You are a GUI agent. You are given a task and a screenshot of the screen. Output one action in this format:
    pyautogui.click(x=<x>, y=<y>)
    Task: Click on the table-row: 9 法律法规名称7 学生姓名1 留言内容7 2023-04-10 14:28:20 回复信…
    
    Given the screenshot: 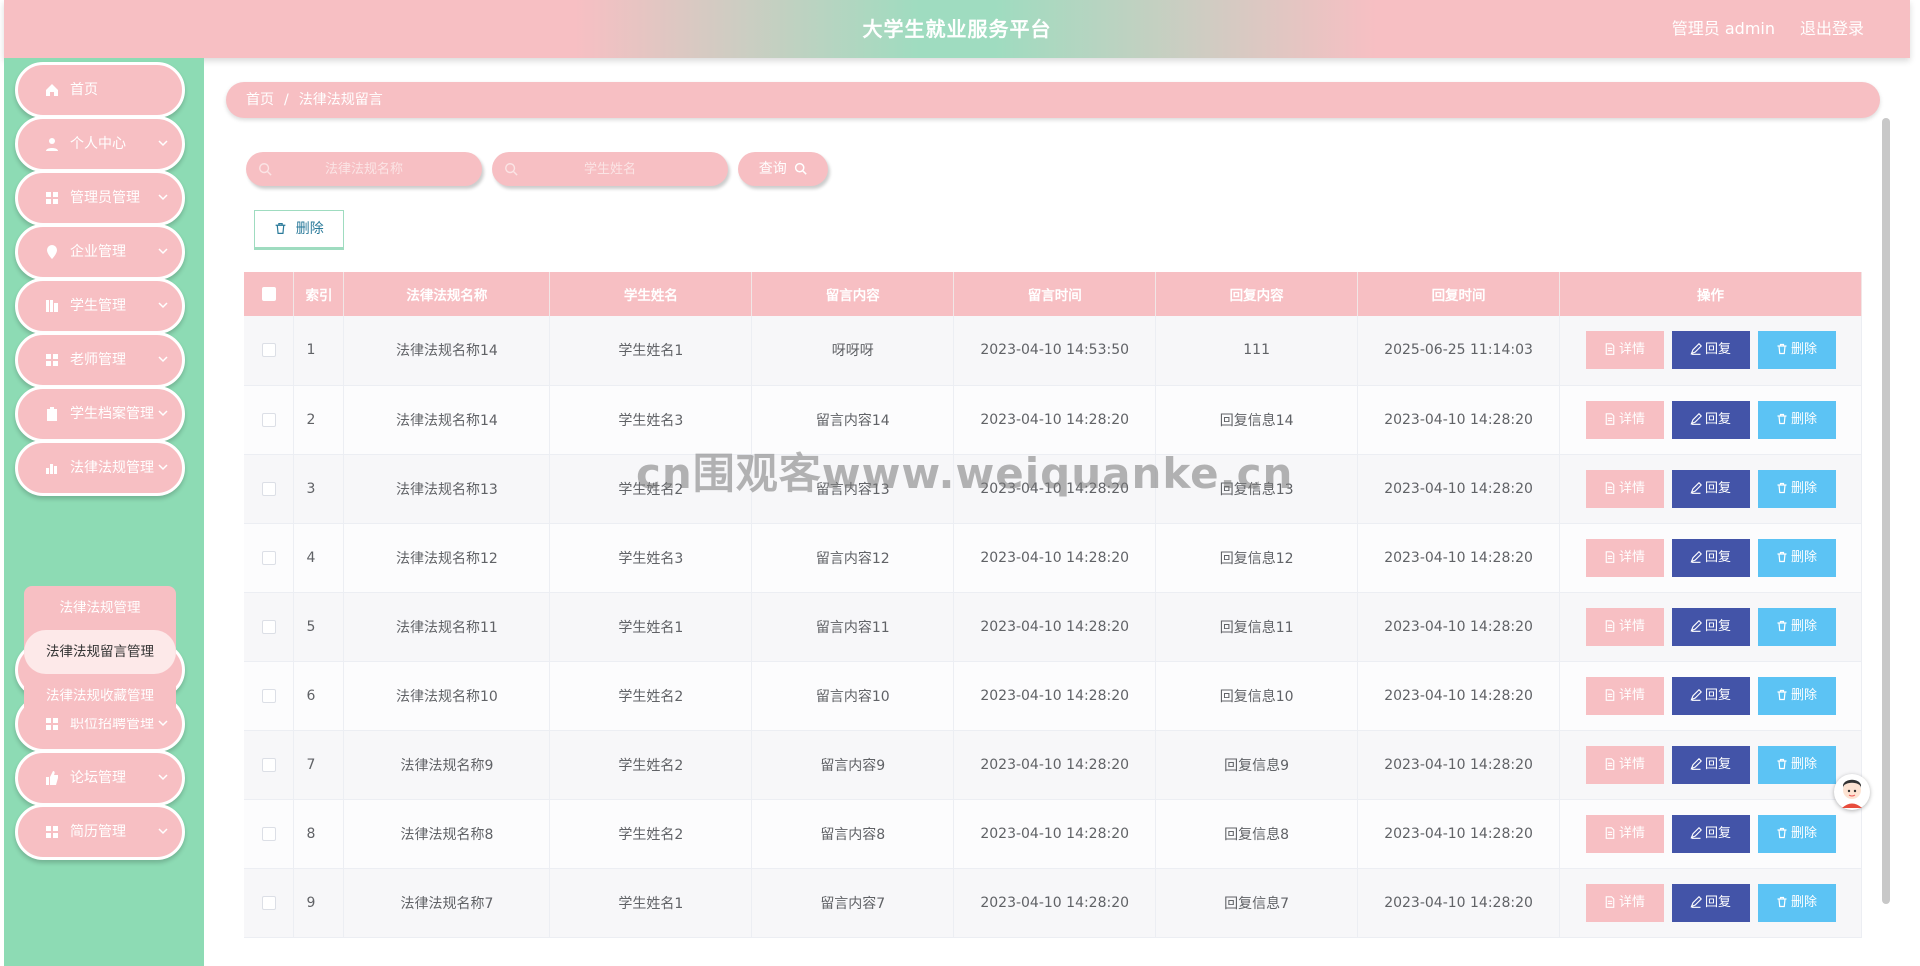 What is the action you would take?
    pyautogui.click(x=1053, y=903)
    